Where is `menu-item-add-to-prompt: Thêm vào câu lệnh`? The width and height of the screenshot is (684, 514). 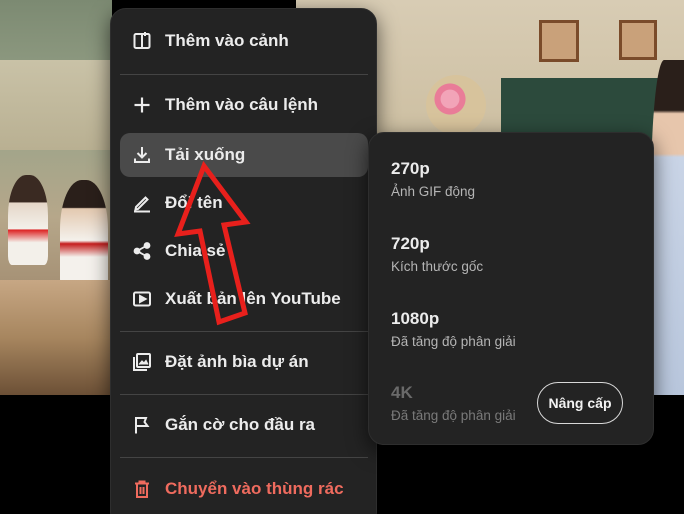 menu-item-add-to-prompt: Thêm vào câu lệnh is located at coordinates (244, 105).